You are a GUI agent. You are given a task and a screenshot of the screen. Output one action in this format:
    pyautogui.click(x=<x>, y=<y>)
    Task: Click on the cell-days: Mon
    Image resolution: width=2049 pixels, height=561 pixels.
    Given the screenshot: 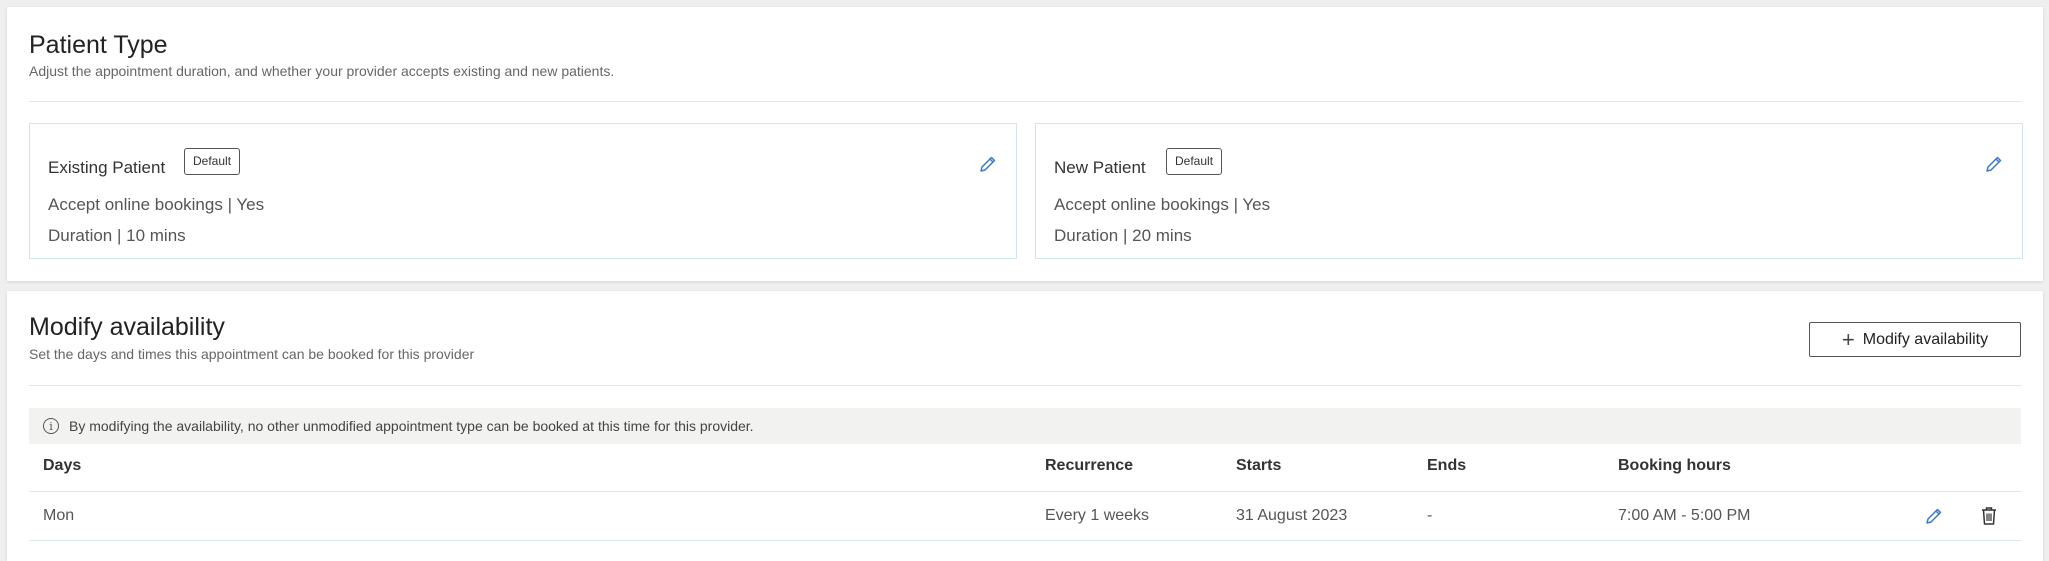 What is the action you would take?
    pyautogui.click(x=59, y=515)
    